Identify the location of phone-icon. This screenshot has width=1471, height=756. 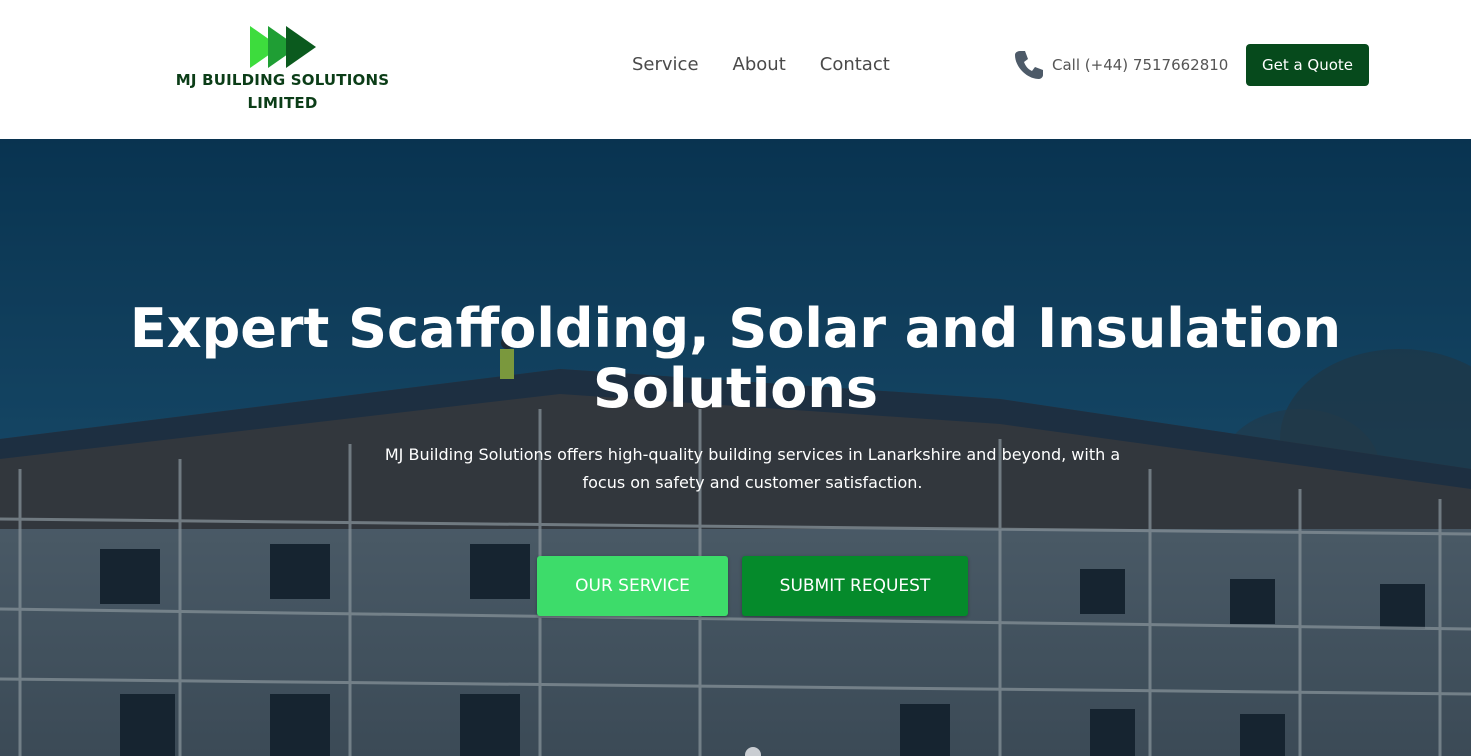
(1029, 65).